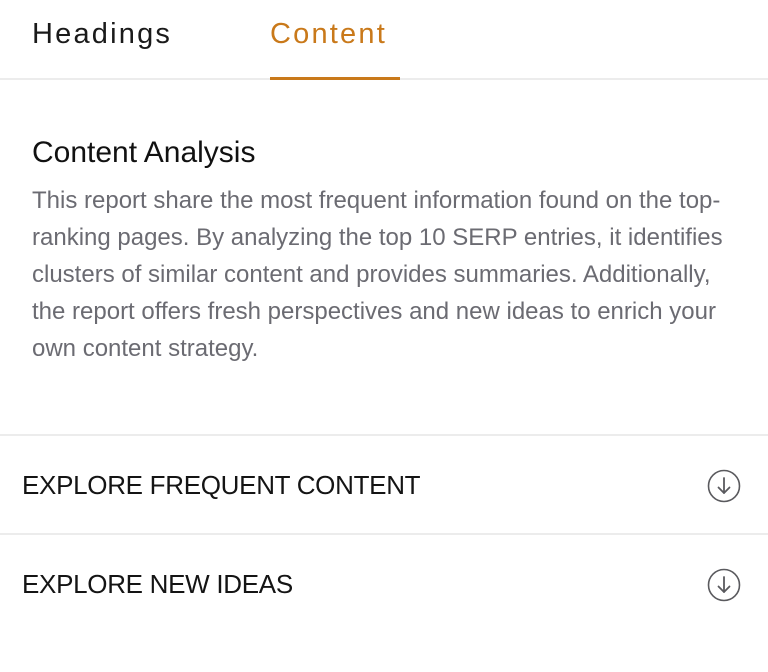  Describe the element at coordinates (384, 584) in the screenshot. I see `explore-new-ideas-row: EXPLORE NEW IDEAS` at that location.